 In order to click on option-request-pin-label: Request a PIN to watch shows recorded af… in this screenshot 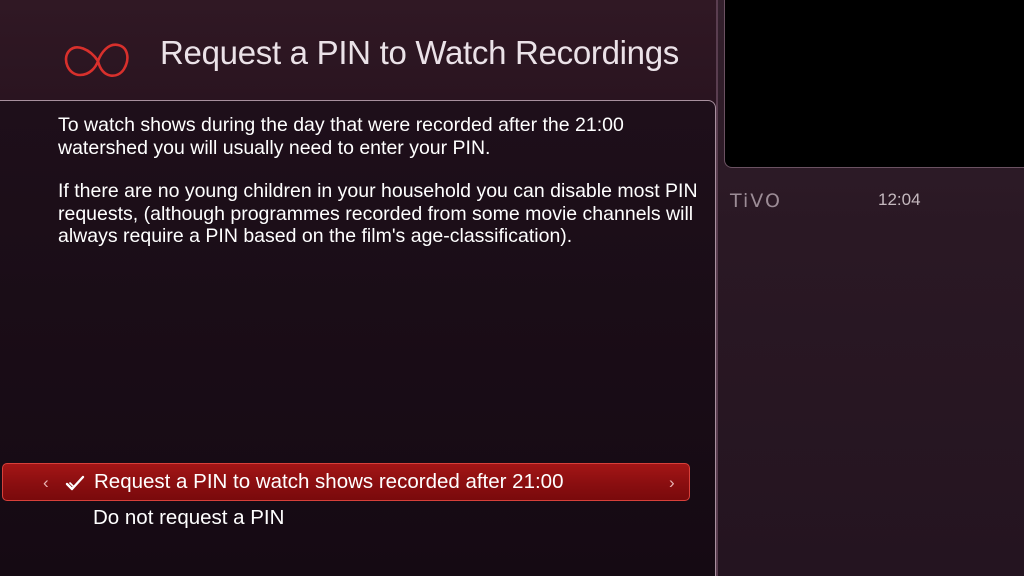, I will do `click(329, 481)`.